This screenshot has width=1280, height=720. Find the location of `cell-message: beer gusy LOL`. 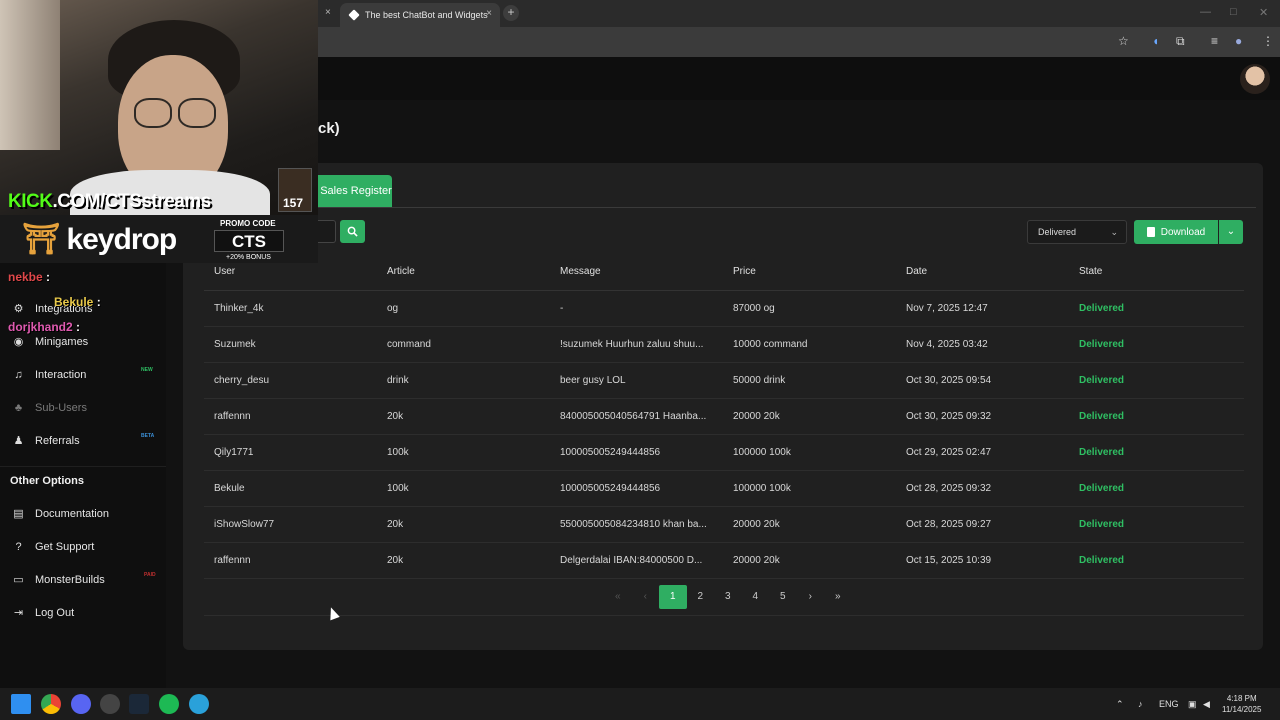

cell-message: beer gusy LOL is located at coordinates (636, 380).